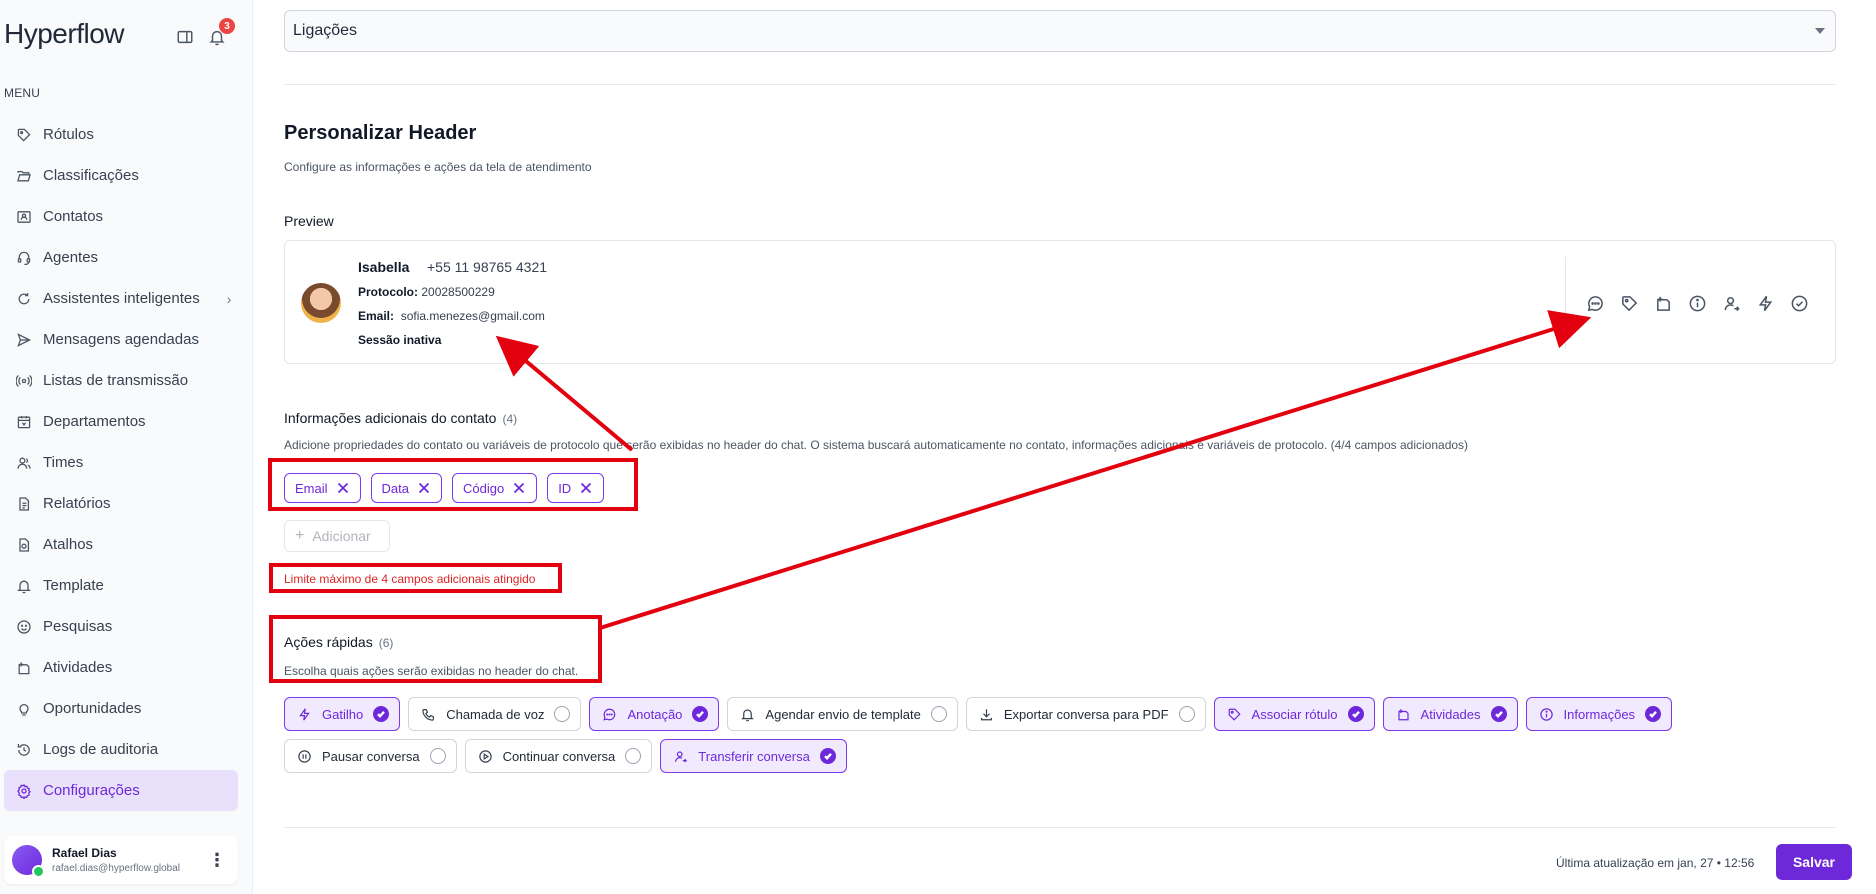 The image size is (1876, 894). I want to click on add-field-button: + Adicionar, so click(337, 536).